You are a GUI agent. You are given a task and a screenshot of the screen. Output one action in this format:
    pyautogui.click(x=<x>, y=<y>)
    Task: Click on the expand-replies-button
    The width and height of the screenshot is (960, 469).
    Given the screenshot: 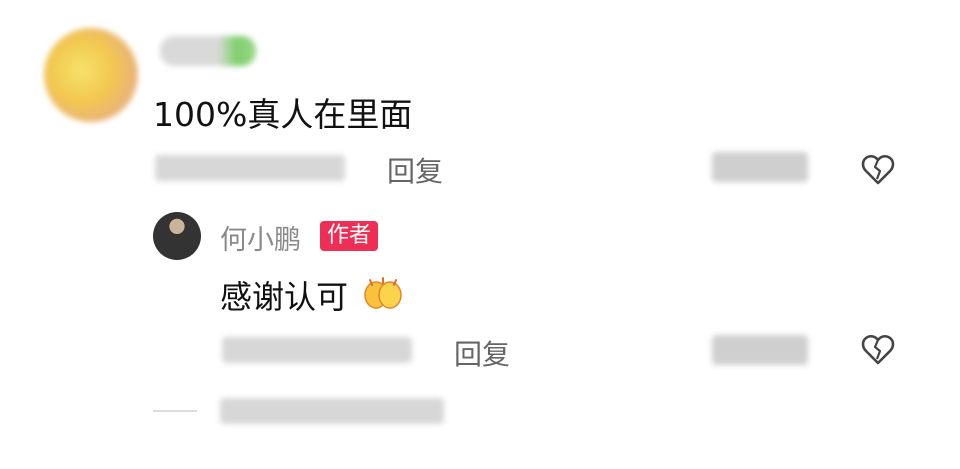 What is the action you would take?
    pyautogui.click(x=332, y=411)
    